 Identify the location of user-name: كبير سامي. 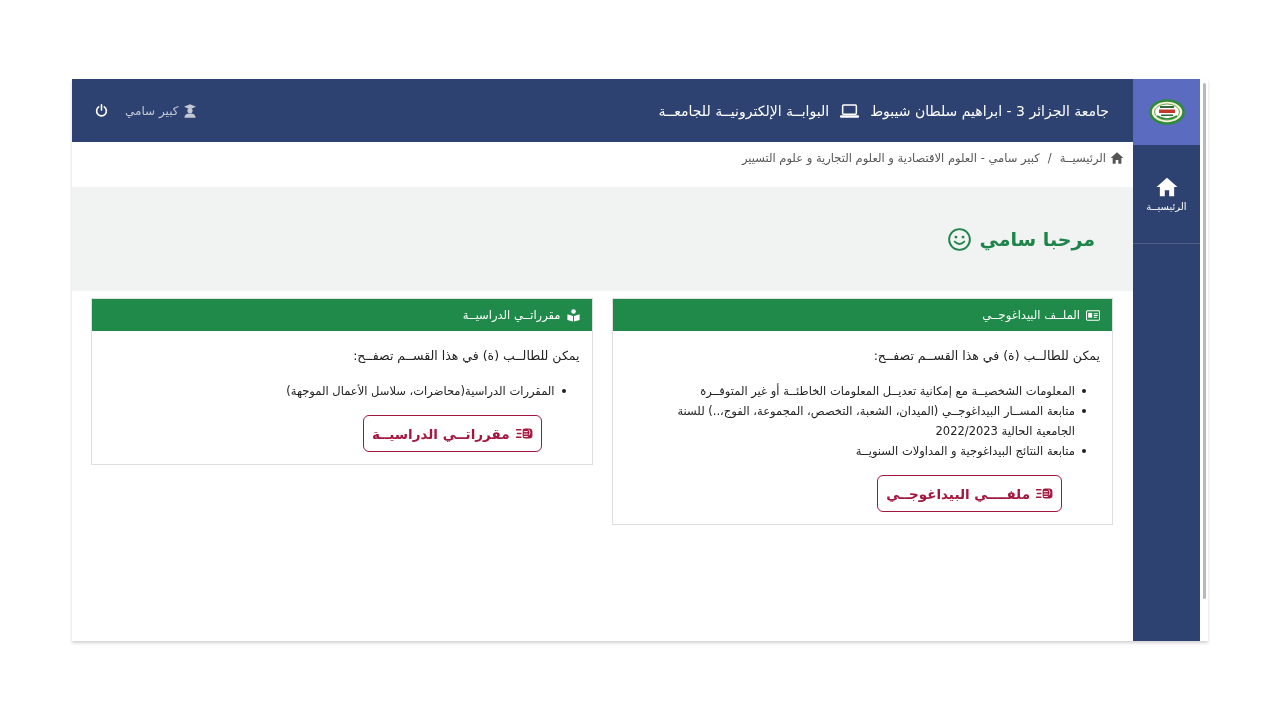
(152, 110).